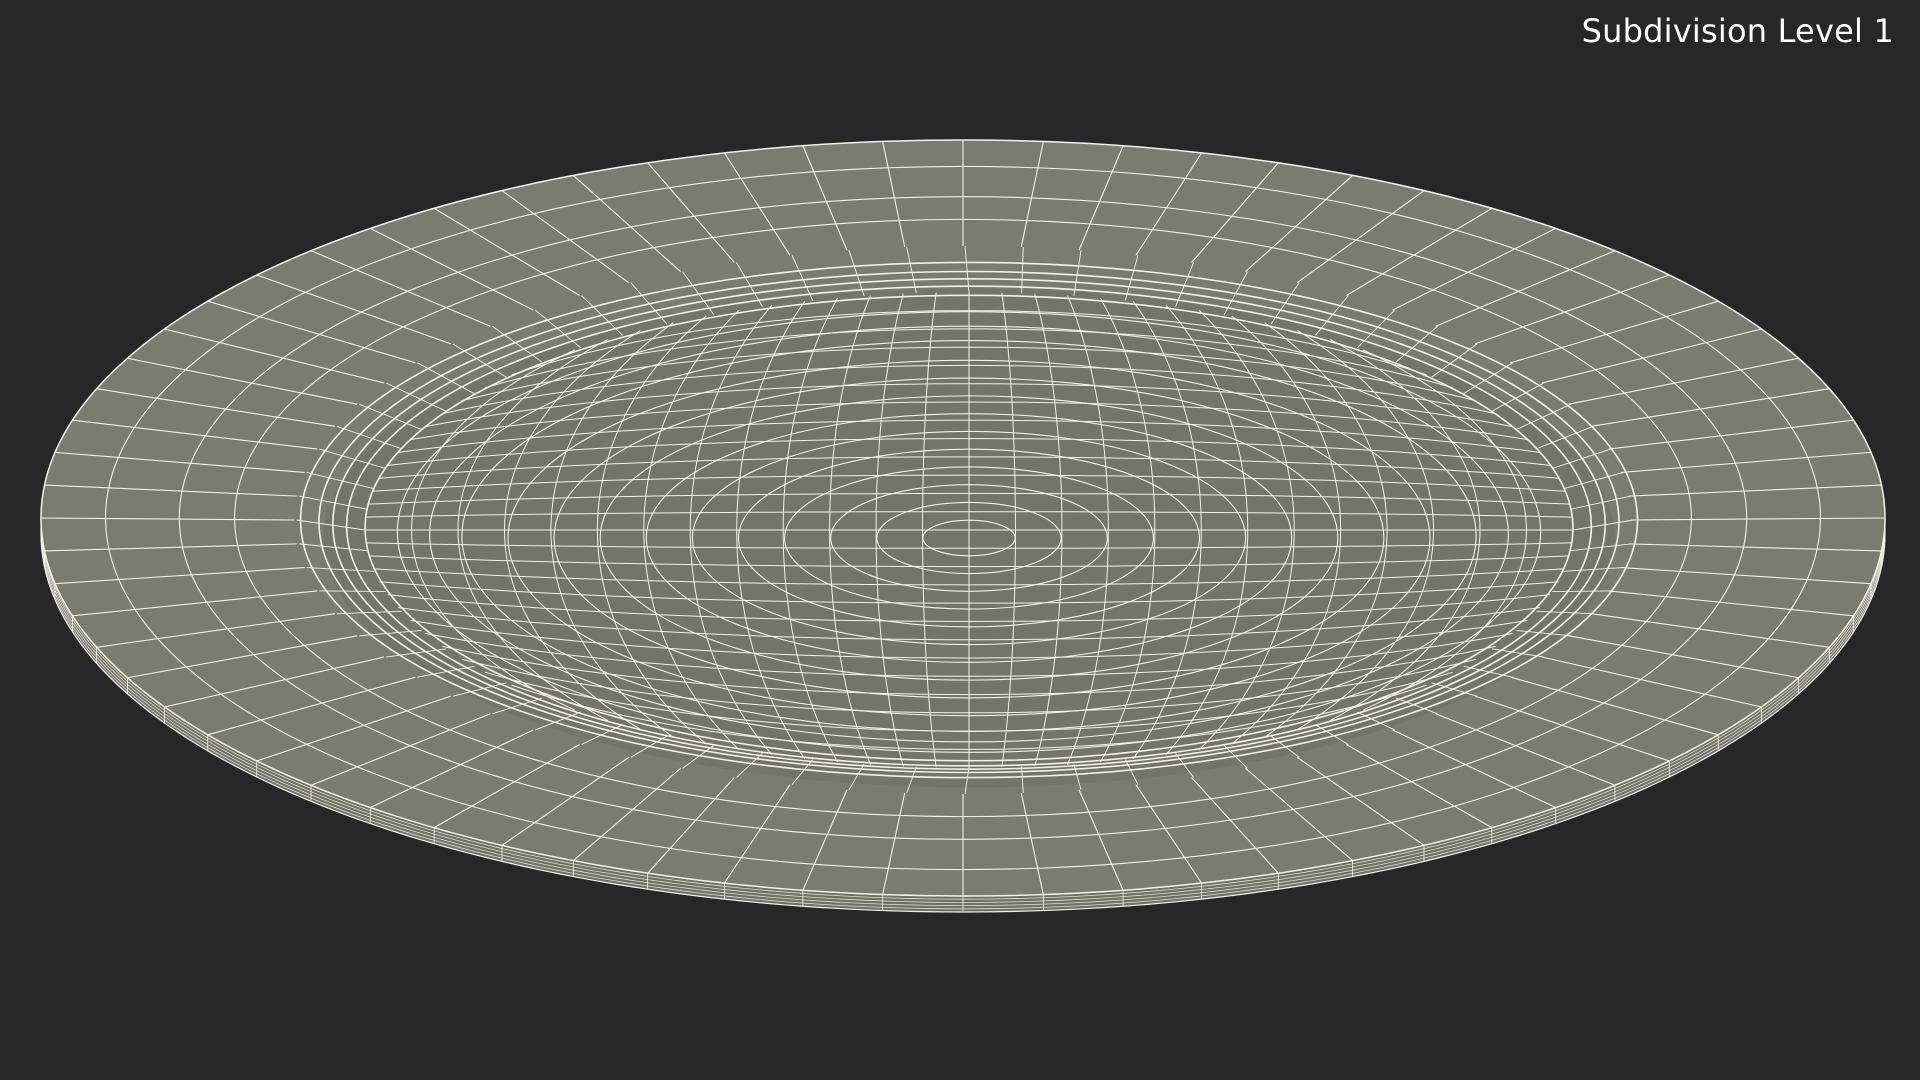 This screenshot has height=1080, width=1920. What do you see at coordinates (1737, 31) in the screenshot?
I see `subdivision-level-label: Subdivision Level 1` at bounding box center [1737, 31].